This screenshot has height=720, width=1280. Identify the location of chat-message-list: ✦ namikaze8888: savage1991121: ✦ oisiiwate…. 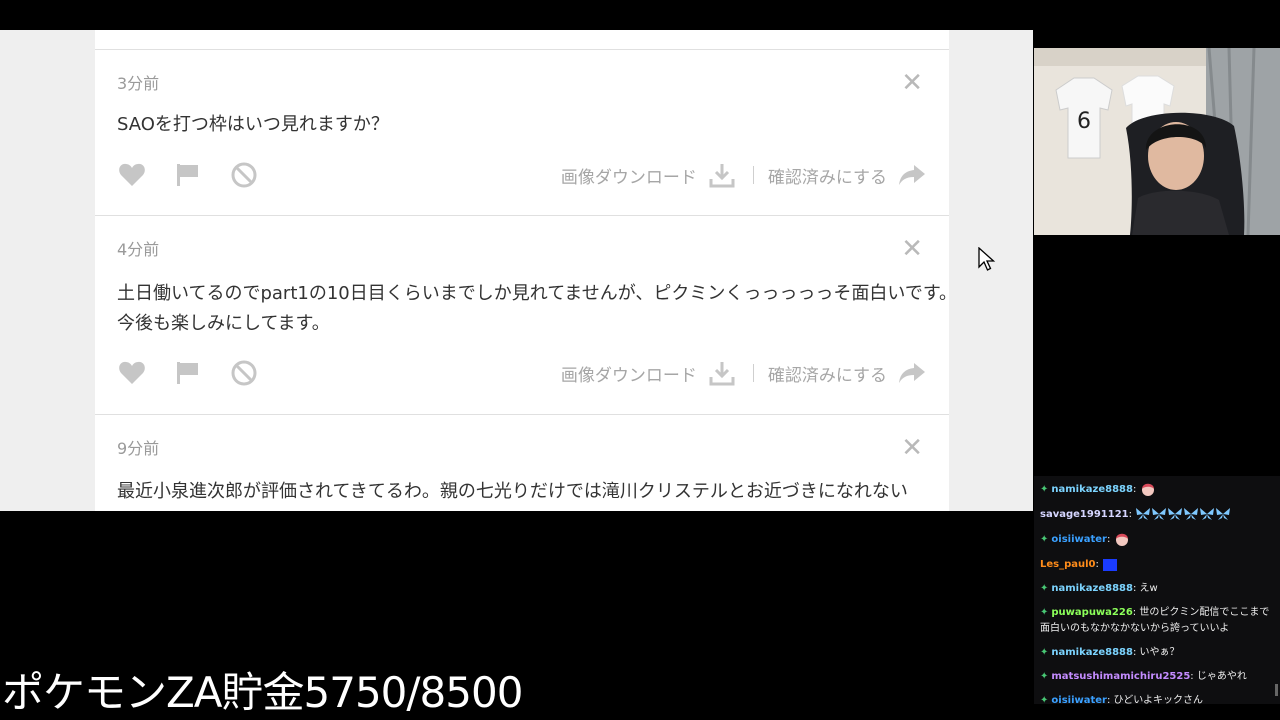
(1157, 595).